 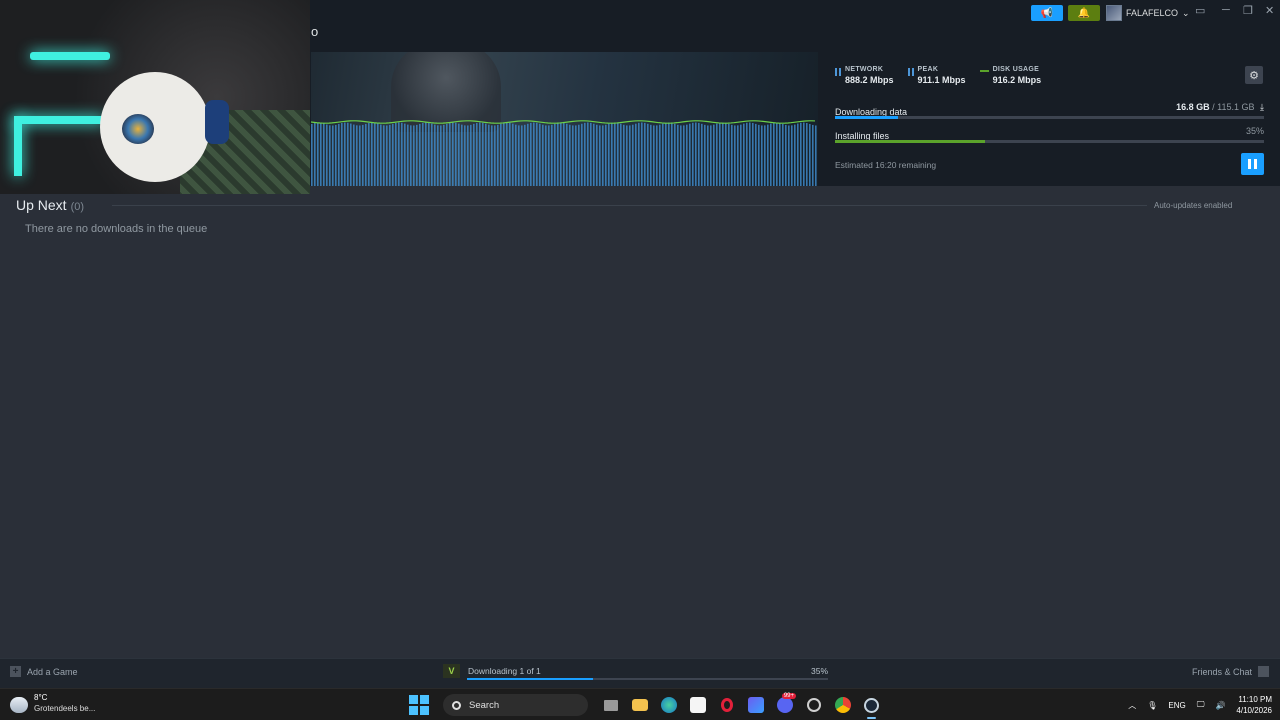 I want to click on queue-count: (0), so click(x=77, y=207).